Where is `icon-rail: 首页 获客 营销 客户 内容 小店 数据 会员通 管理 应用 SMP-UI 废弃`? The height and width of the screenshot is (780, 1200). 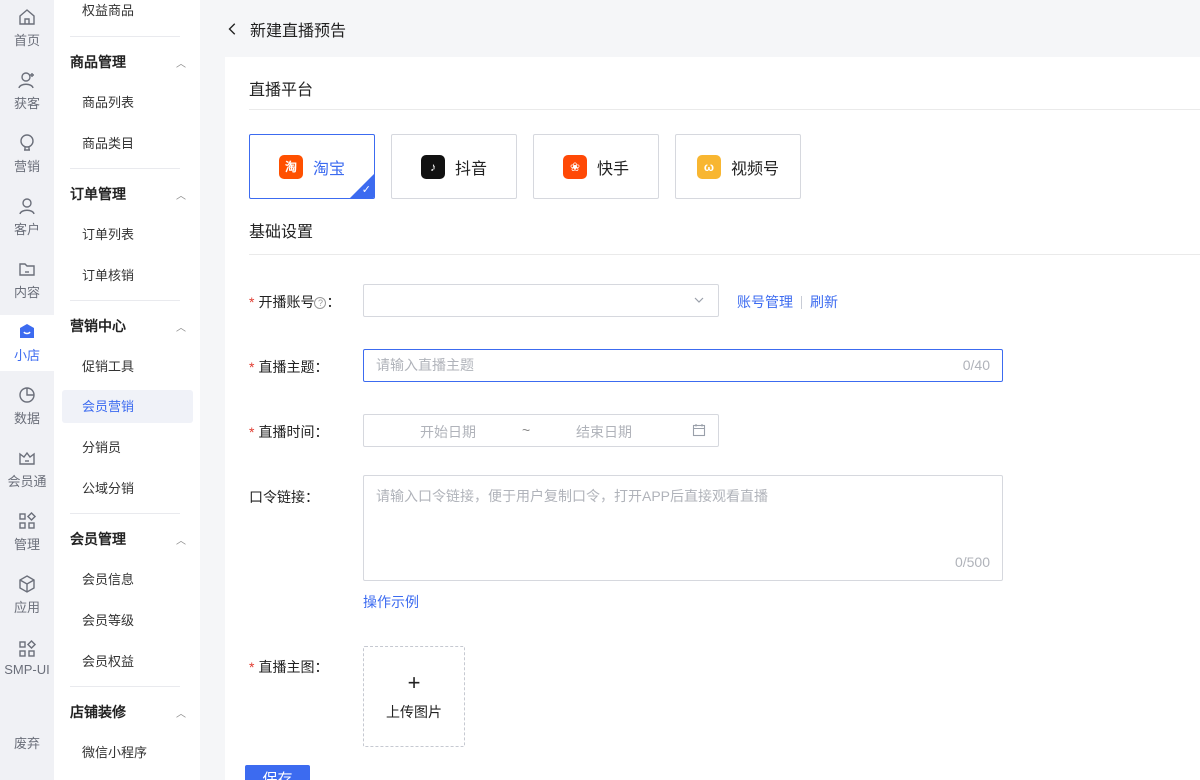
icon-rail: 首页 获客 营销 客户 内容 小店 数据 会员通 管理 应用 SMP-UI 废弃 is located at coordinates (27, 390).